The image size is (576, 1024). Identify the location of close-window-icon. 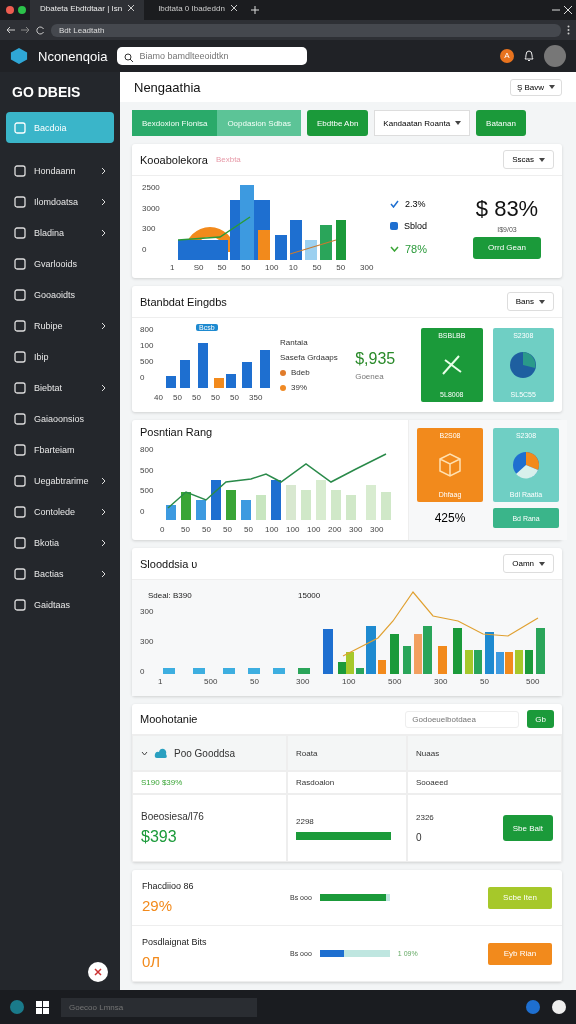
(10, 10).